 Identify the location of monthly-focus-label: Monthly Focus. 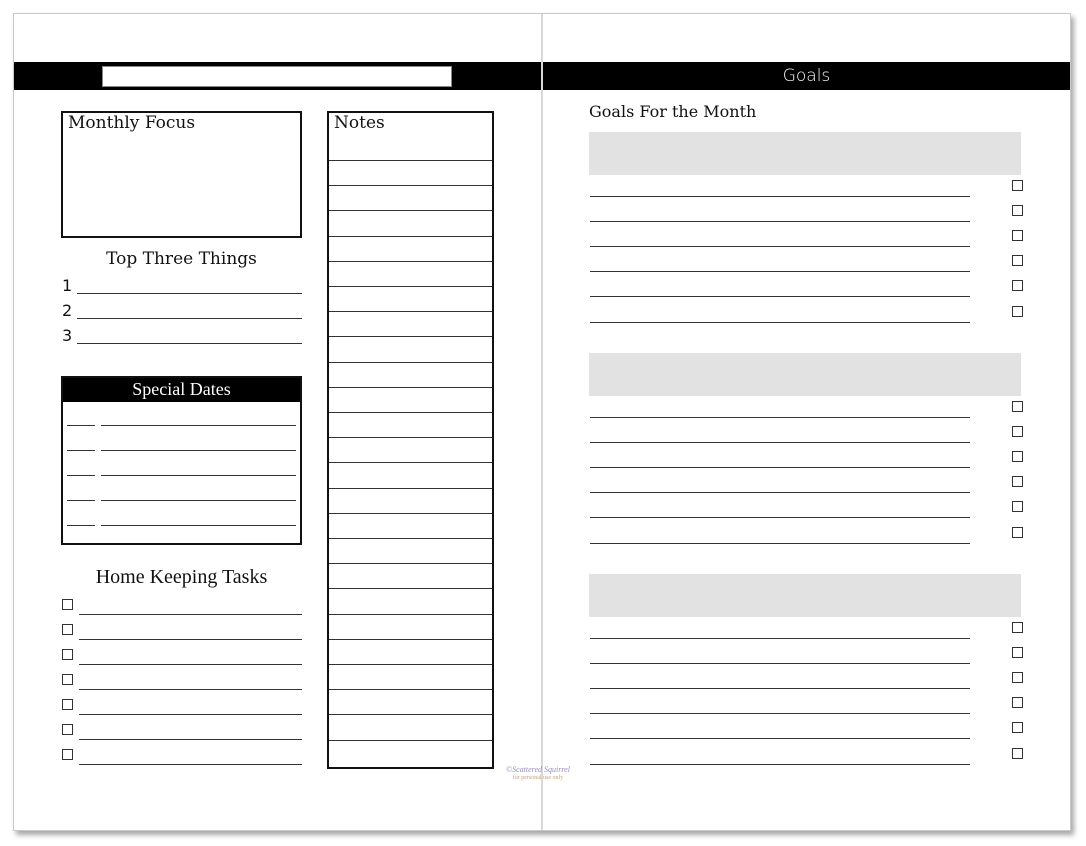
(132, 123).